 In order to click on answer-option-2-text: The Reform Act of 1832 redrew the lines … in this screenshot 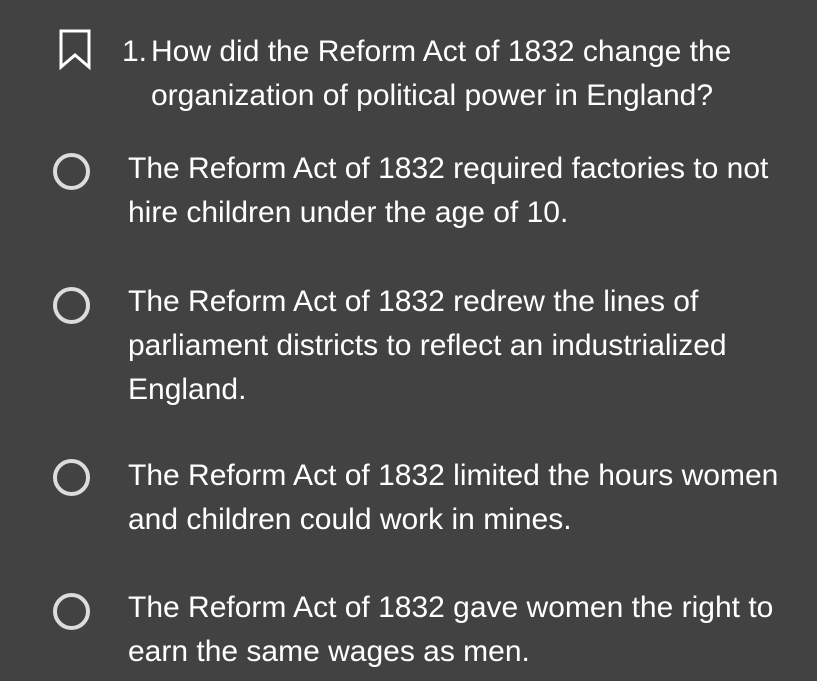, I will do `click(427, 345)`.